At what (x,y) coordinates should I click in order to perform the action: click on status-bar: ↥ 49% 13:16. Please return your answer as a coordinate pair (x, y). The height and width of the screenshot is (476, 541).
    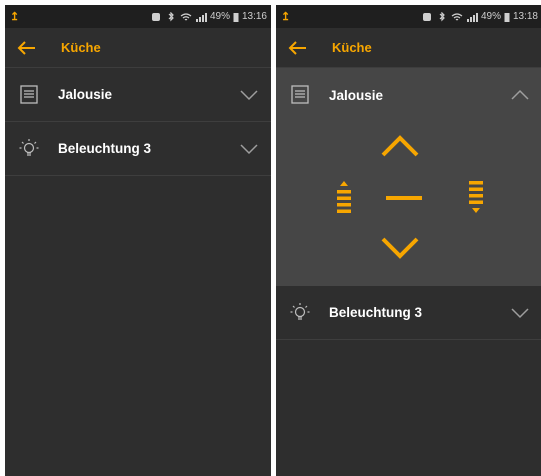
    Looking at the image, I should click on (138, 16).